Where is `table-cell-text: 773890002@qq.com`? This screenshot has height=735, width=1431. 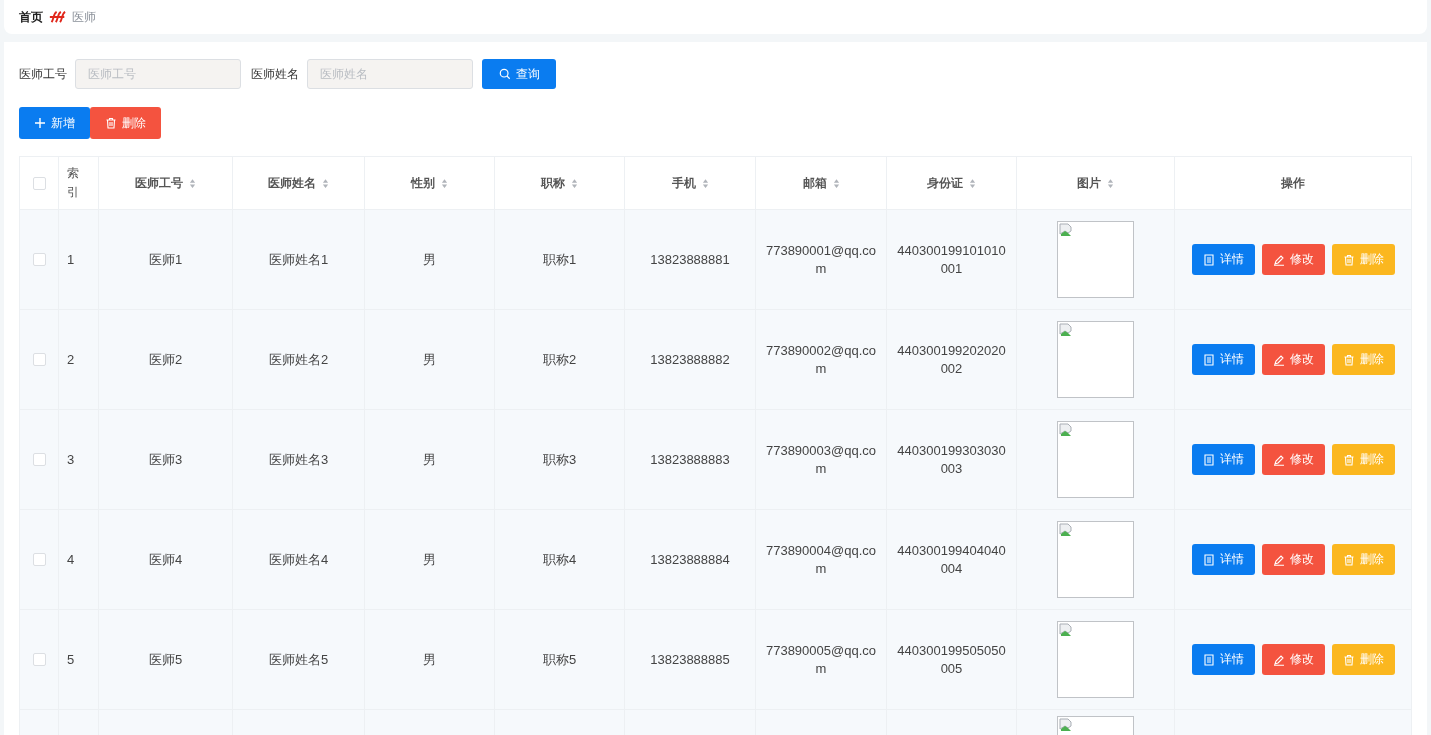
table-cell-text: 773890002@qq.com is located at coordinates (821, 359).